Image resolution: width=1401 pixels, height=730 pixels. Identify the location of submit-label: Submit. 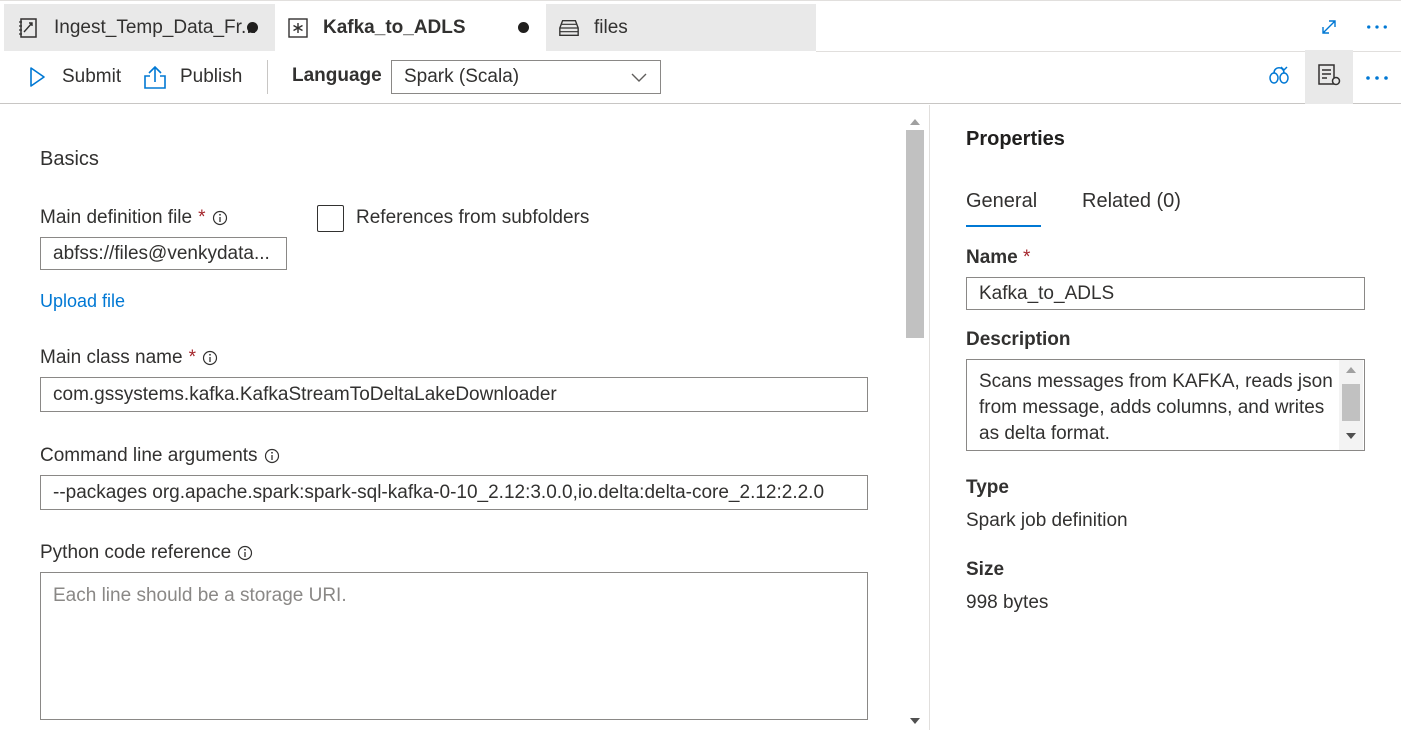
(92, 76).